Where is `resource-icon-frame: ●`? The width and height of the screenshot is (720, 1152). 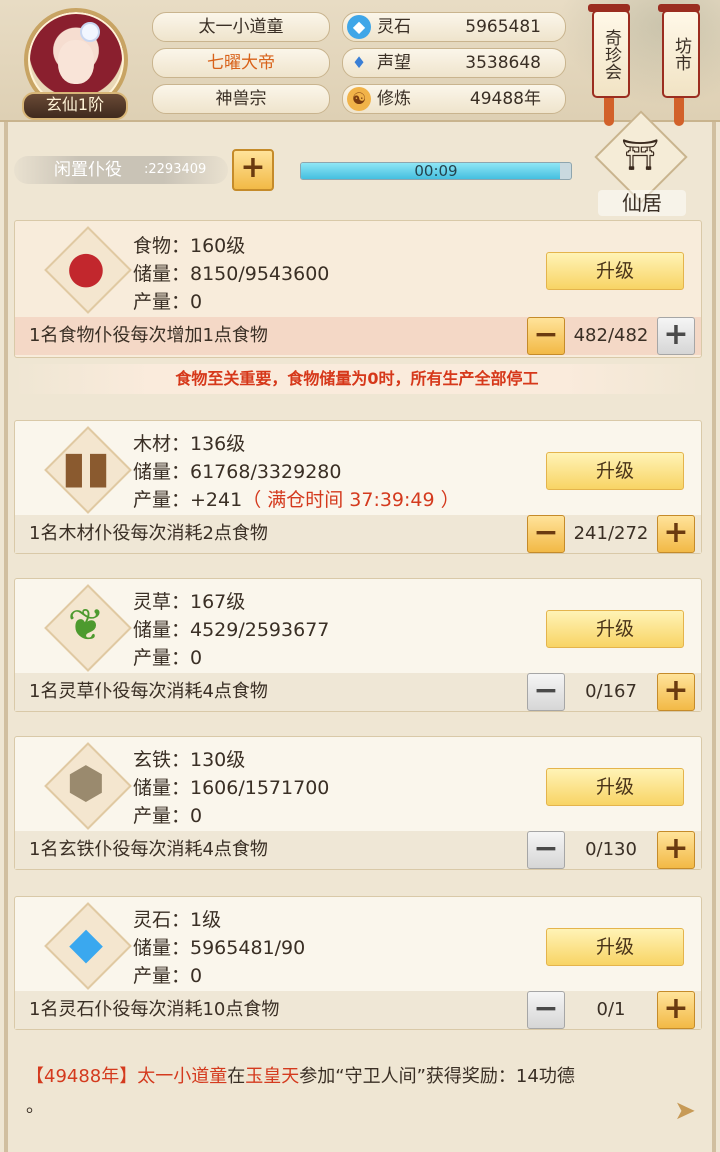
resource-icon-frame: ● is located at coordinates (87, 269).